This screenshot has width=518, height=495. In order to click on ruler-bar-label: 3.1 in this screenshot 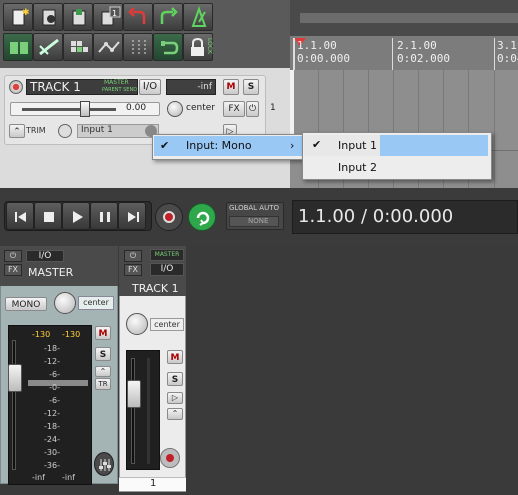, I will do `click(507, 45)`.